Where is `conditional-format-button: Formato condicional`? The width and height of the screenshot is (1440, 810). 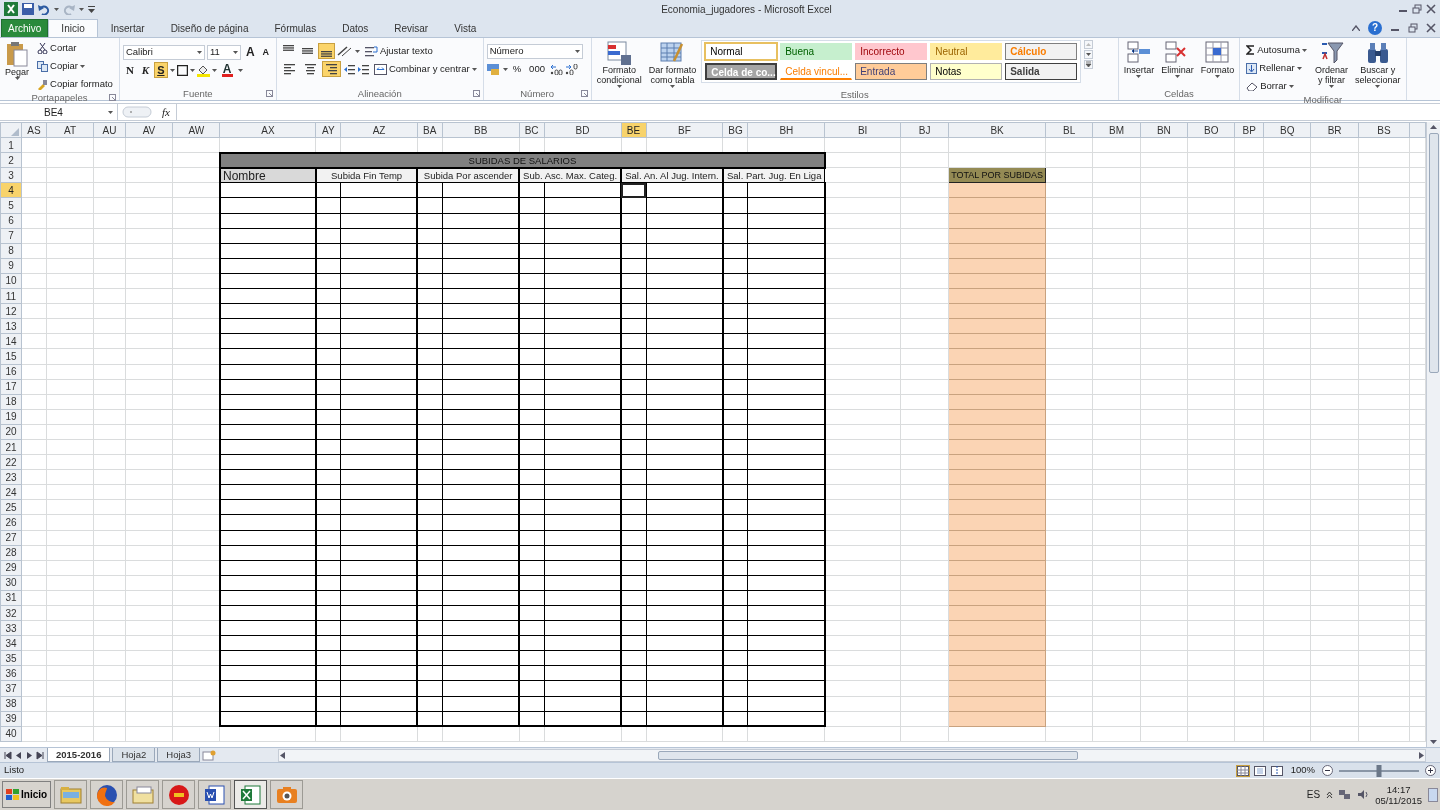 conditional-format-button: Formato condicional is located at coordinates (619, 64).